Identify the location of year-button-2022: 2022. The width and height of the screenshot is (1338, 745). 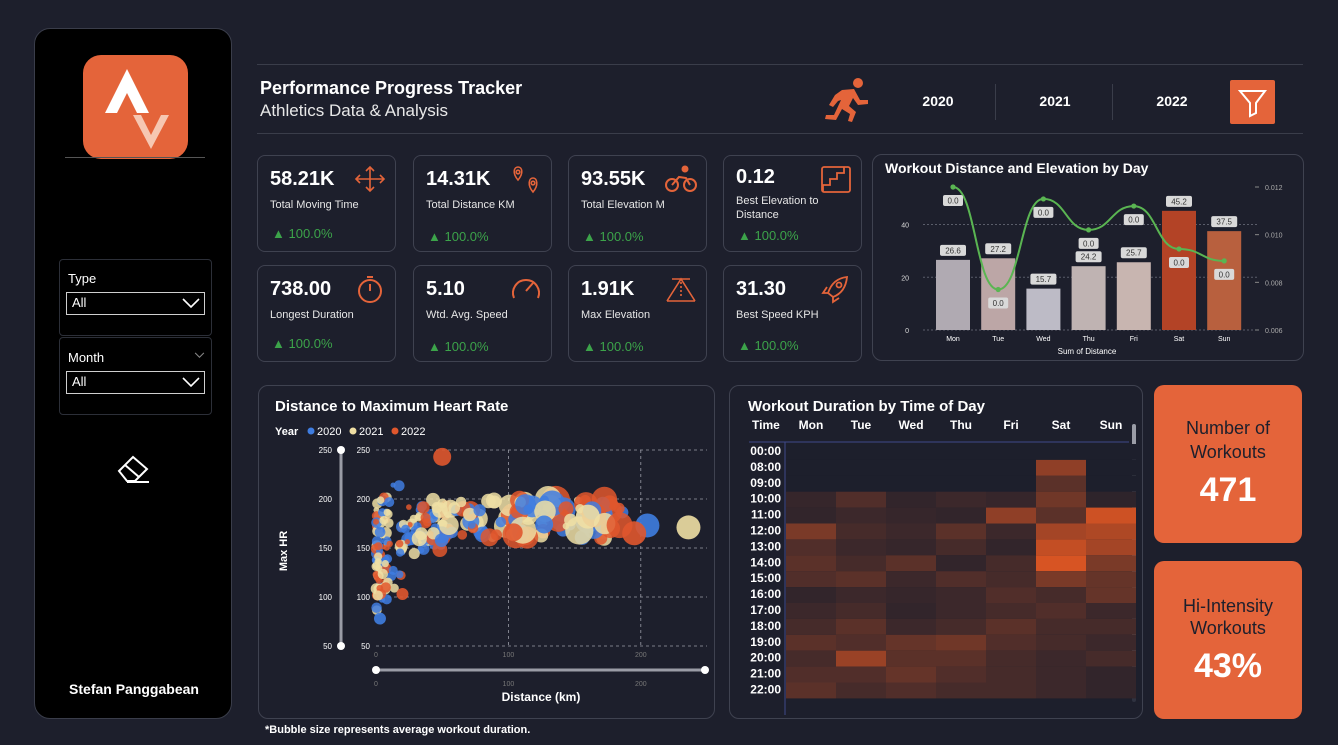
(1172, 101).